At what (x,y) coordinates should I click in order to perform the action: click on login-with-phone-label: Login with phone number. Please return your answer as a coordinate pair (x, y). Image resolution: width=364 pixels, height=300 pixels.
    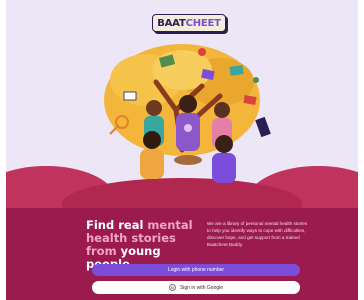
    Looking at the image, I should click on (196, 270).